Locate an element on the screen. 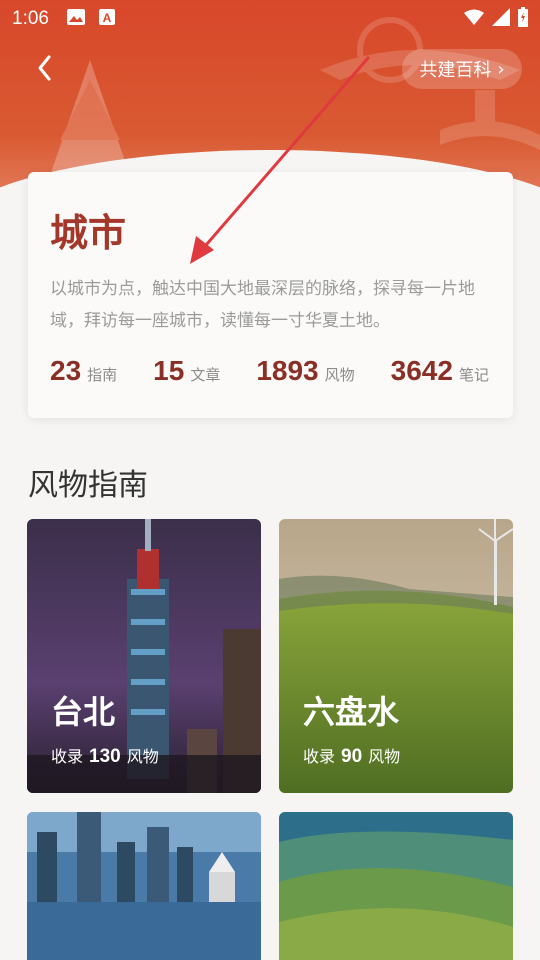  image-icon is located at coordinates (75, 19).